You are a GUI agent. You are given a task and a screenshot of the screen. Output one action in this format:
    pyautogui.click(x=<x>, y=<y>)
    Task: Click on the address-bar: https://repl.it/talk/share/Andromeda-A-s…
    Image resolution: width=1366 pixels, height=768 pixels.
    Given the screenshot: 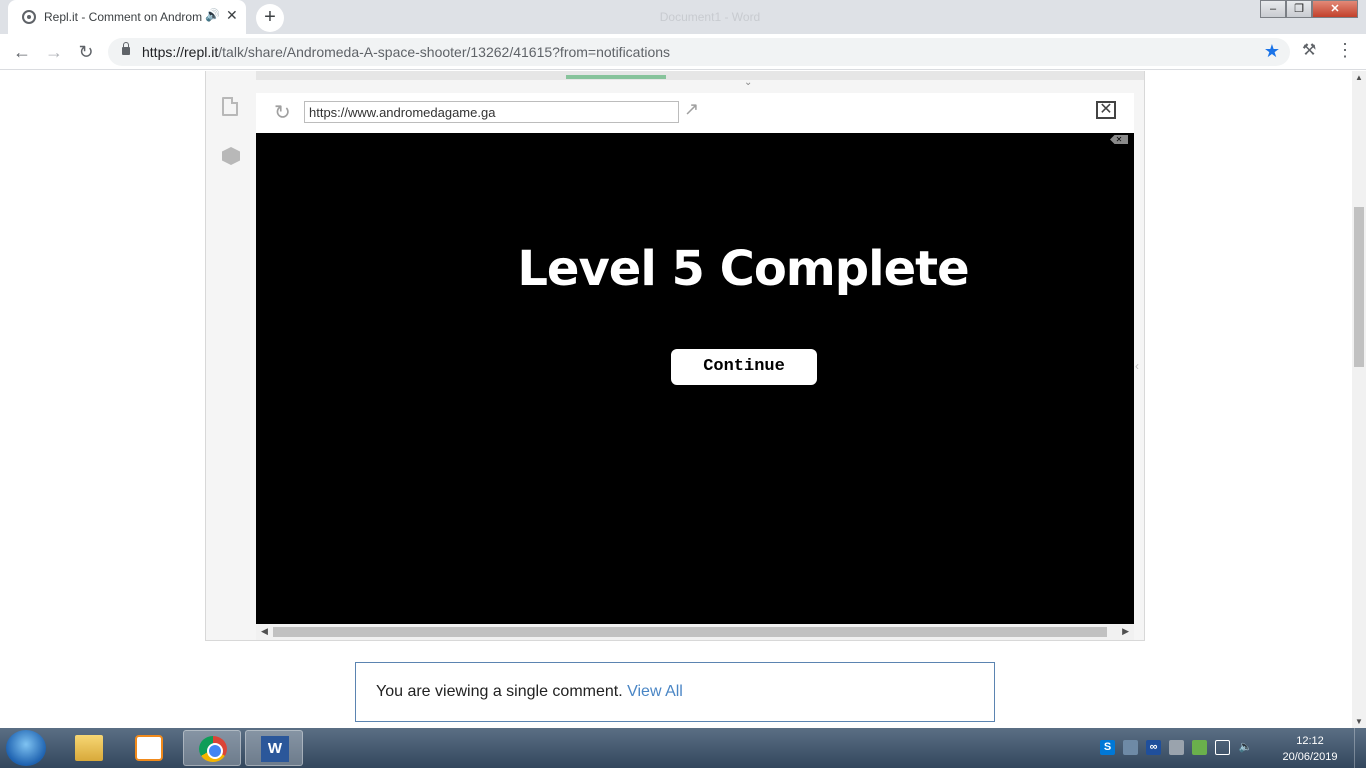 What is the action you would take?
    pyautogui.click(x=699, y=52)
    